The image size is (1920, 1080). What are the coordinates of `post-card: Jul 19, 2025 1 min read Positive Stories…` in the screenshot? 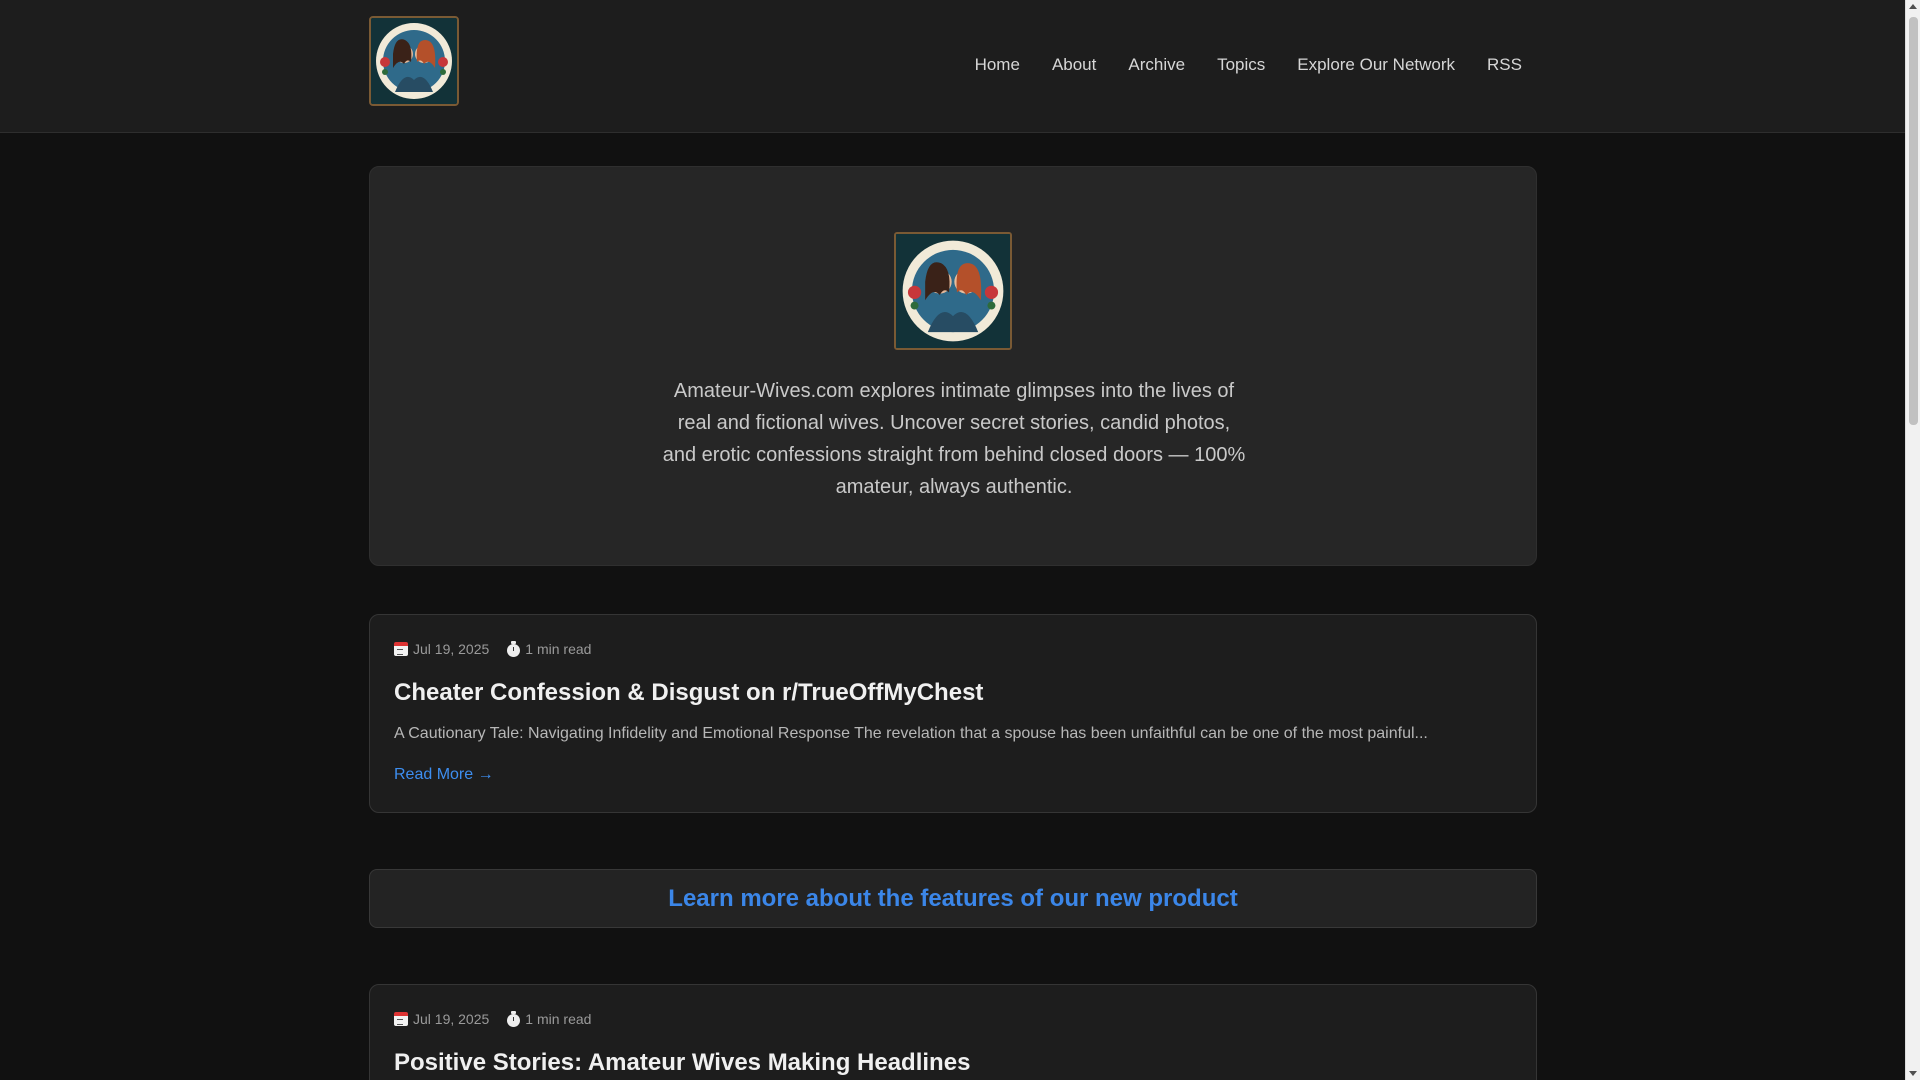 It's located at (953, 1032).